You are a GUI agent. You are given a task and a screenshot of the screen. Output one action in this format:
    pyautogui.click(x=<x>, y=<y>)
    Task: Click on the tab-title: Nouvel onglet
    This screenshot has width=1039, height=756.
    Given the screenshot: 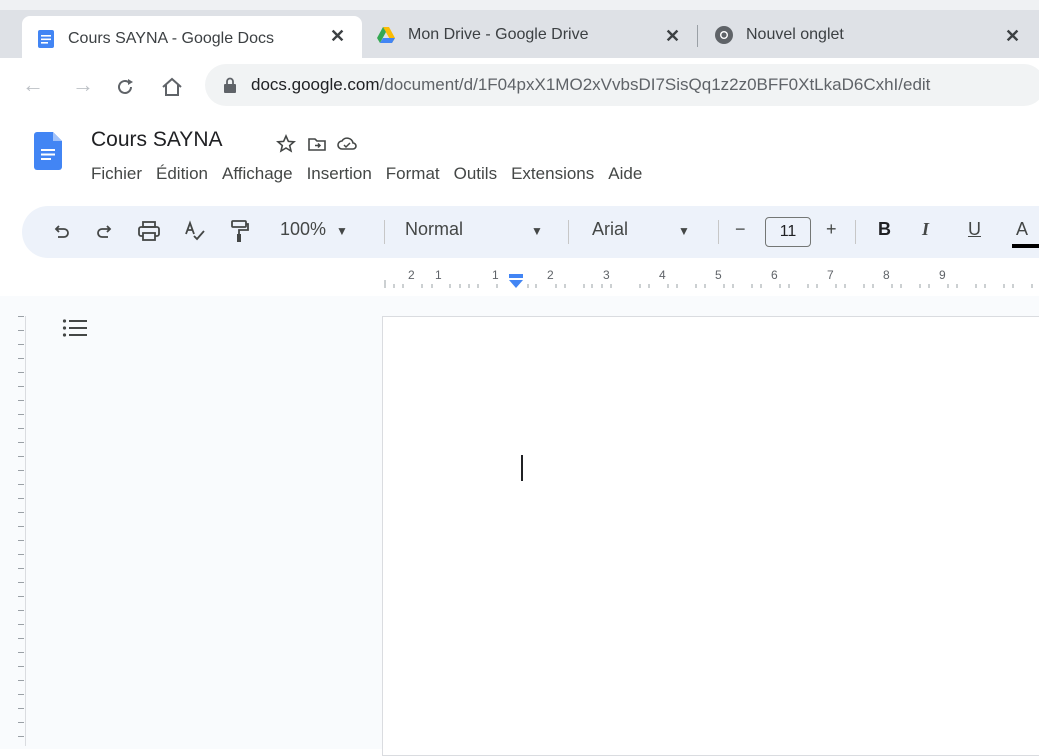 What is the action you would take?
    pyautogui.click(x=795, y=34)
    